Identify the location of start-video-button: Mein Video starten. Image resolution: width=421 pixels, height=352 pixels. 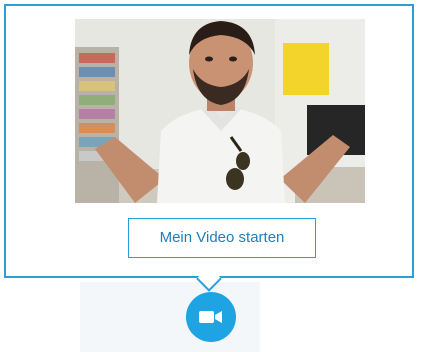
(222, 238).